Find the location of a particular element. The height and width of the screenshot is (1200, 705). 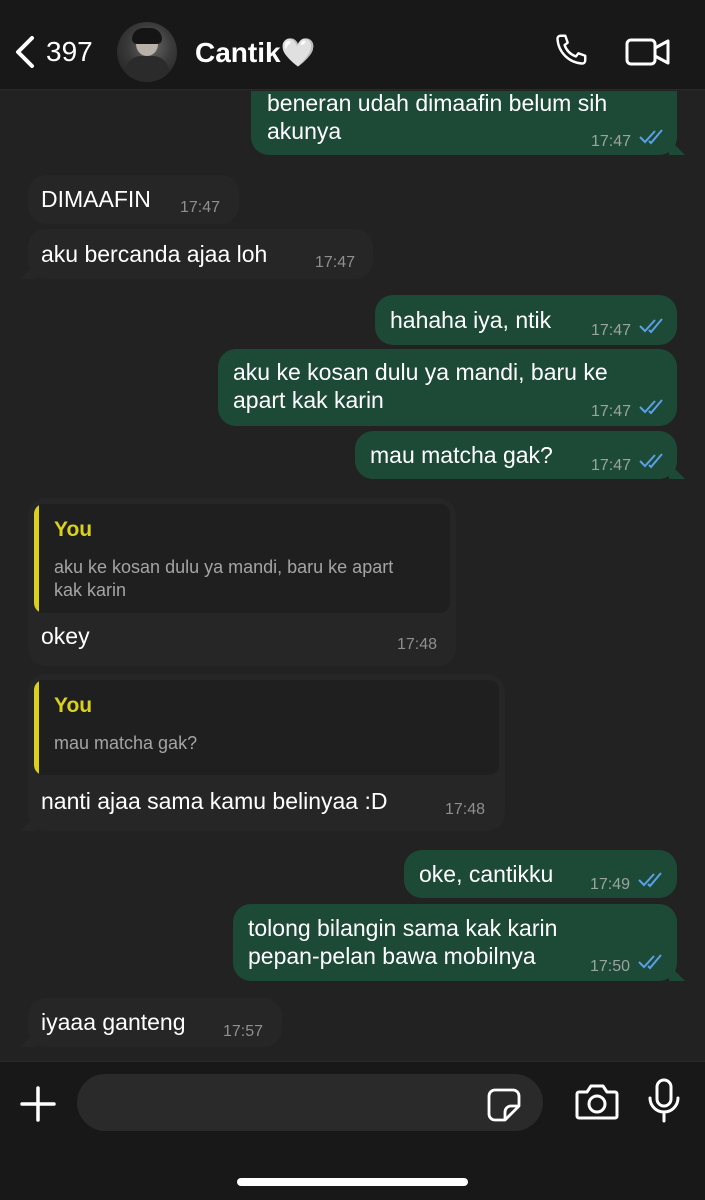

message-text: okey is located at coordinates (65, 636).